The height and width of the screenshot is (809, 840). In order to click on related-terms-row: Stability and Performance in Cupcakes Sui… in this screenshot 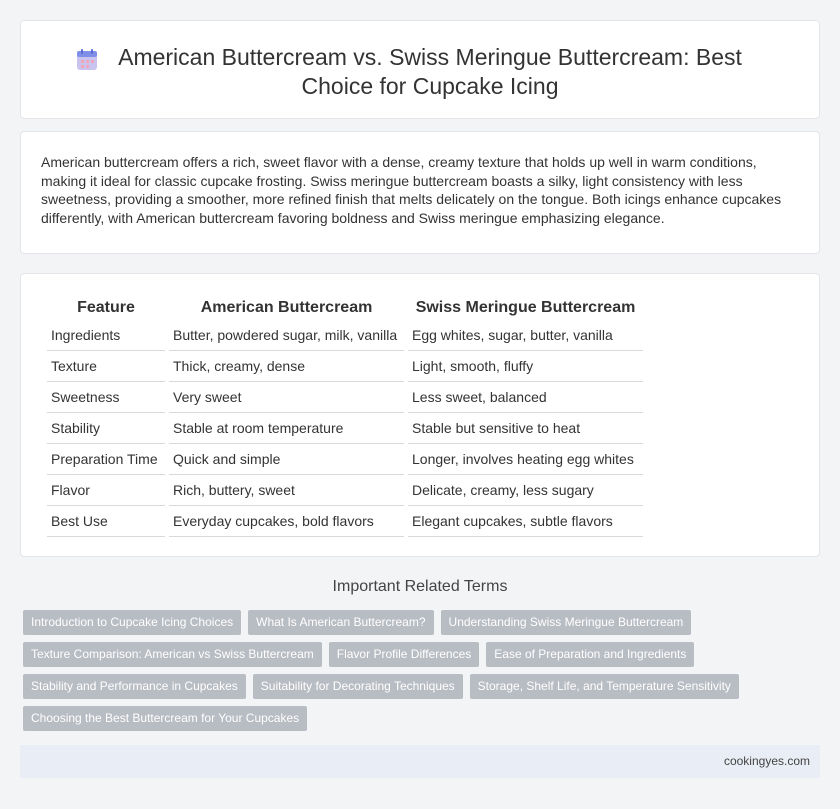, I will do `click(423, 686)`.